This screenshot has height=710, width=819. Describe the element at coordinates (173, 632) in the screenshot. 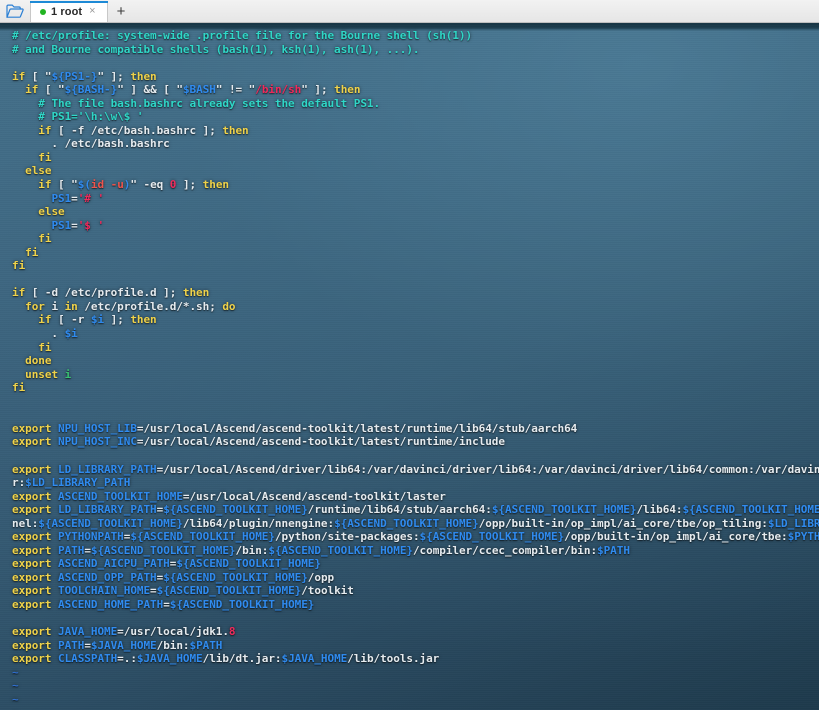

I see `code-token: =/usr/local/jdk1.` at that location.